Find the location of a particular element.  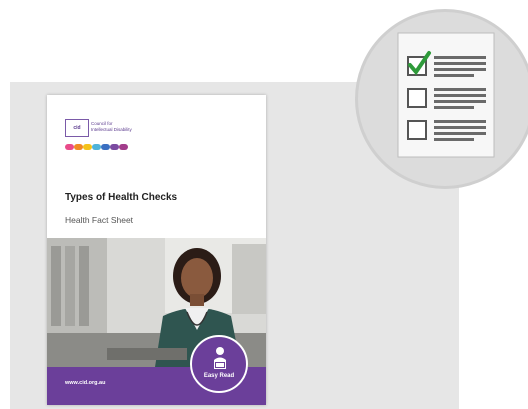

easy-read-label: Easy Read is located at coordinates (219, 376).